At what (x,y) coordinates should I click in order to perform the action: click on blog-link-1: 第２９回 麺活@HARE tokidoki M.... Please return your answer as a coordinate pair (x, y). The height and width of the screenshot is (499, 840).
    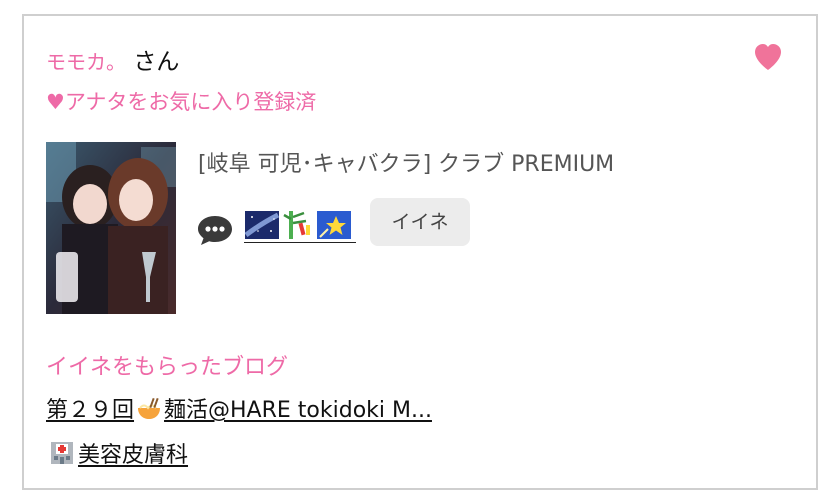
    Looking at the image, I should click on (239, 409).